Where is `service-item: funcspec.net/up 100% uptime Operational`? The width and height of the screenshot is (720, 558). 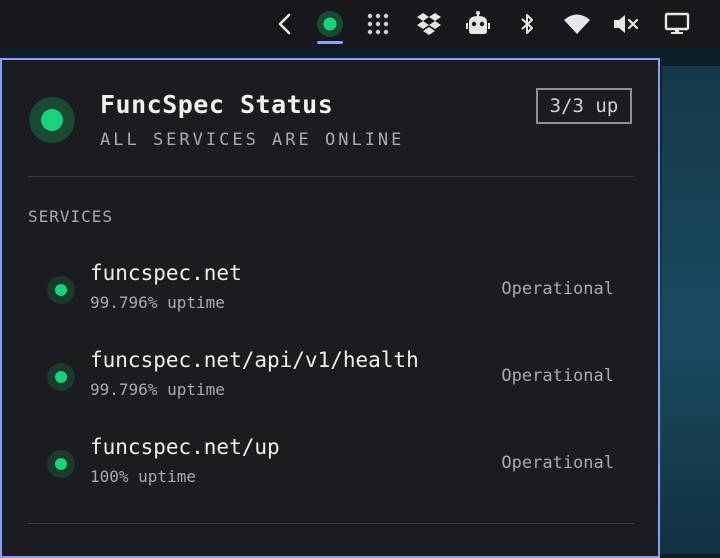
service-item: funcspec.net/up 100% uptime Operational is located at coordinates (330, 470).